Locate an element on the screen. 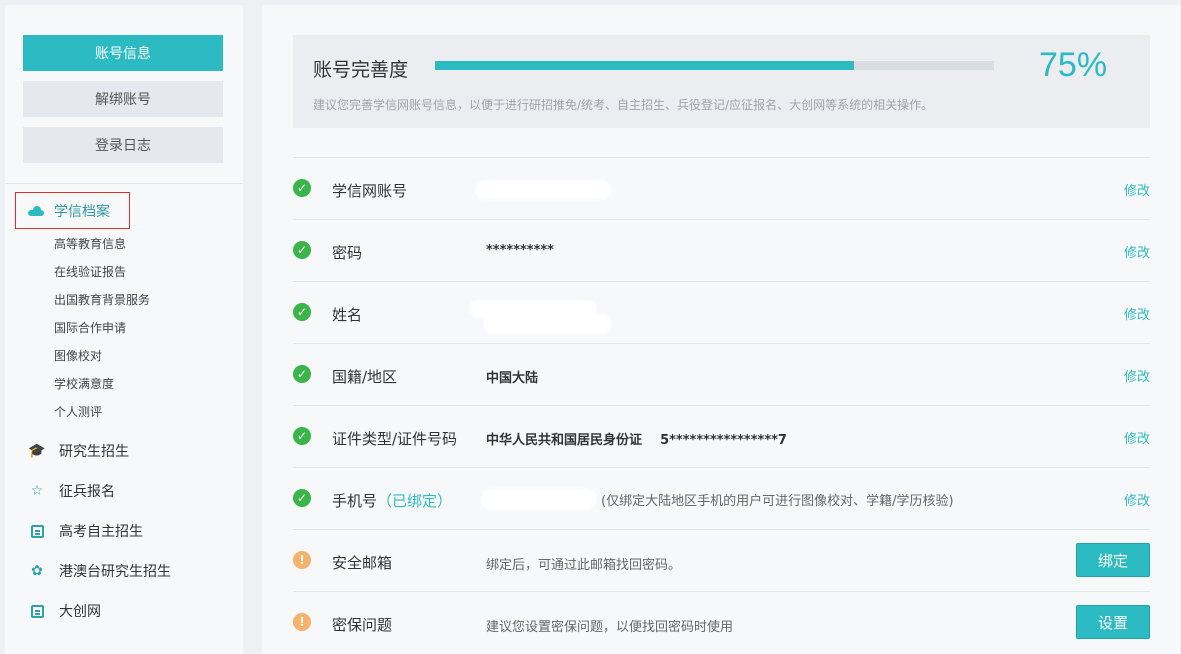 The image size is (1181, 654). completeness-progress-bar is located at coordinates (714, 65).